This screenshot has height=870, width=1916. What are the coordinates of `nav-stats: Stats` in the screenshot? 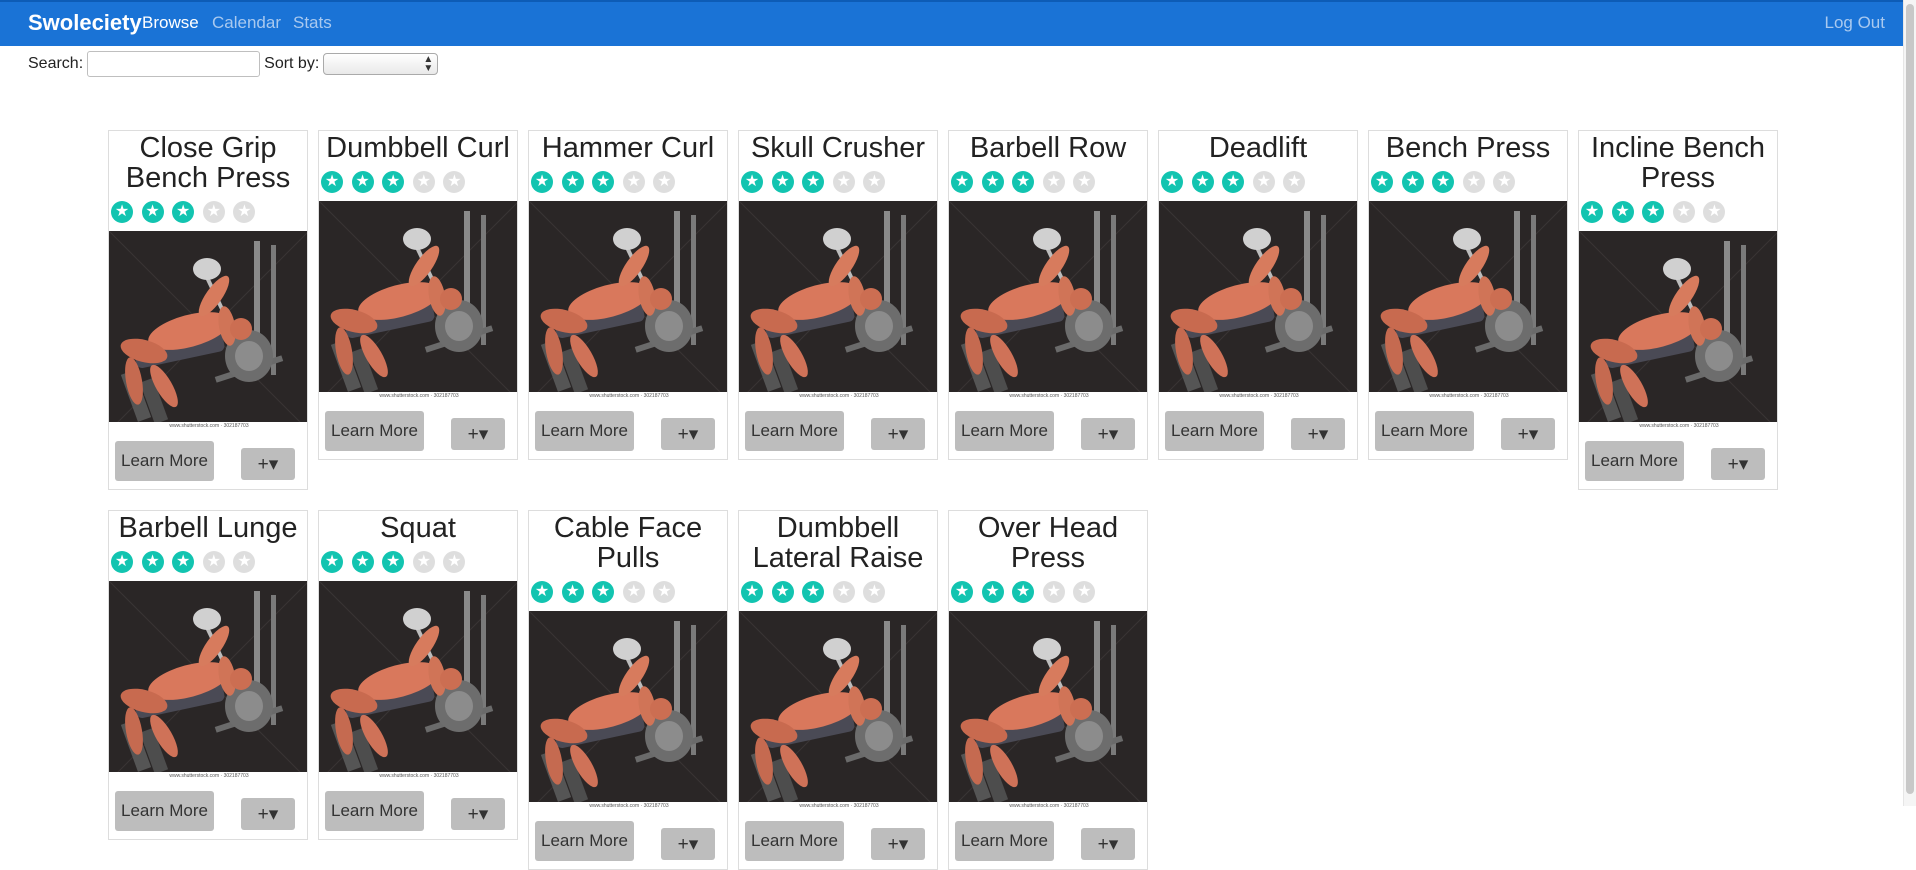 It's located at (312, 23).